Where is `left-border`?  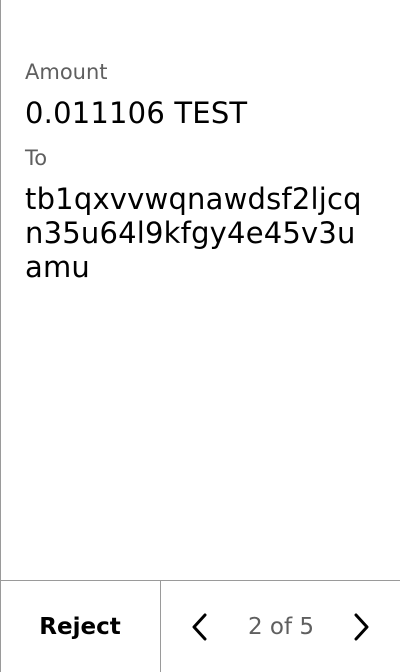
left-border is located at coordinates (0, 336).